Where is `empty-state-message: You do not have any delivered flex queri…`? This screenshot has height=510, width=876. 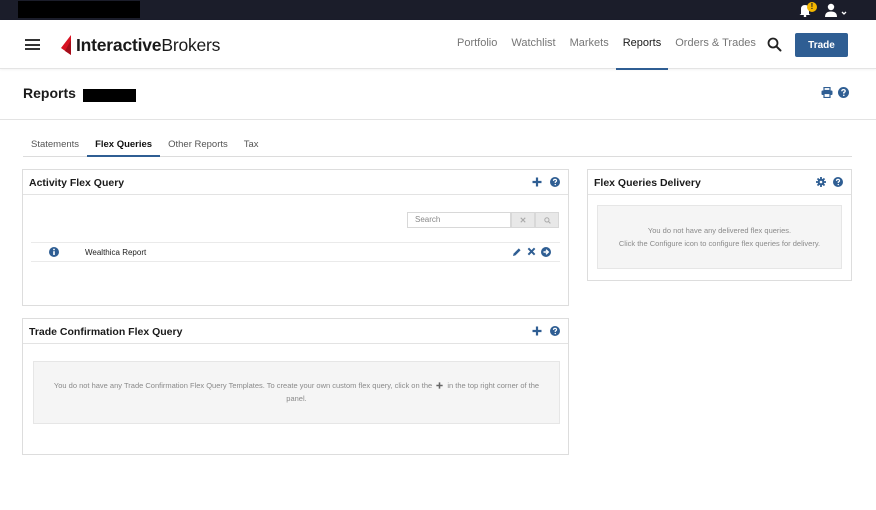 empty-state-message: You do not have any delivered flex queri… is located at coordinates (719, 237).